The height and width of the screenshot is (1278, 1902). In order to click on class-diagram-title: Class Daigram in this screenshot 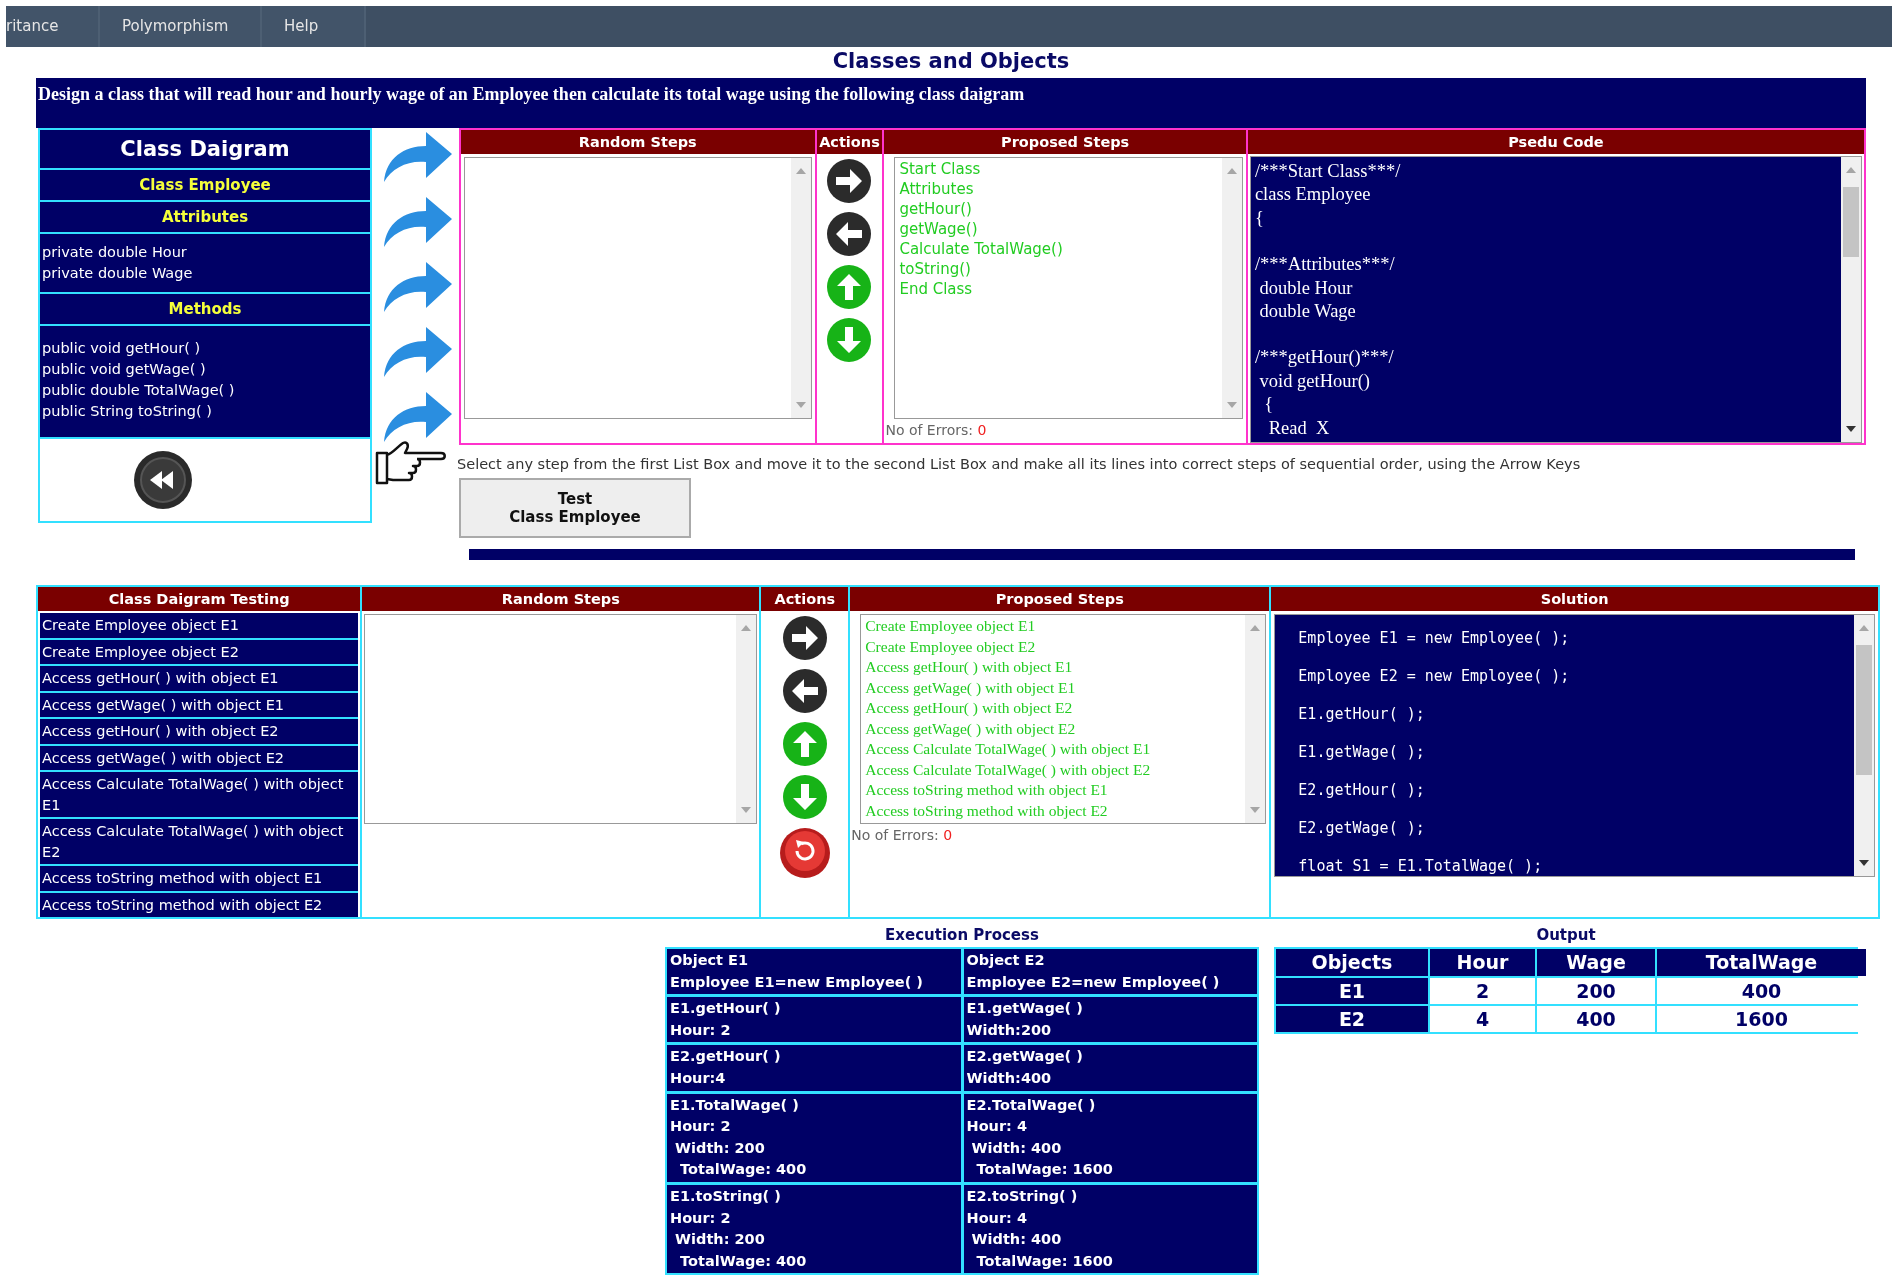, I will do `click(205, 150)`.